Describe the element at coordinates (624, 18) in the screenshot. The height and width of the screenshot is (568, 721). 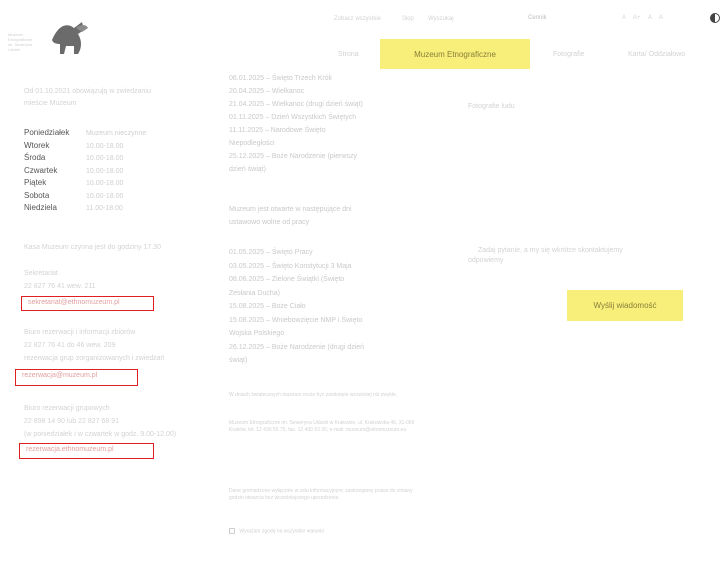
I see `font-size-small: A` at that location.